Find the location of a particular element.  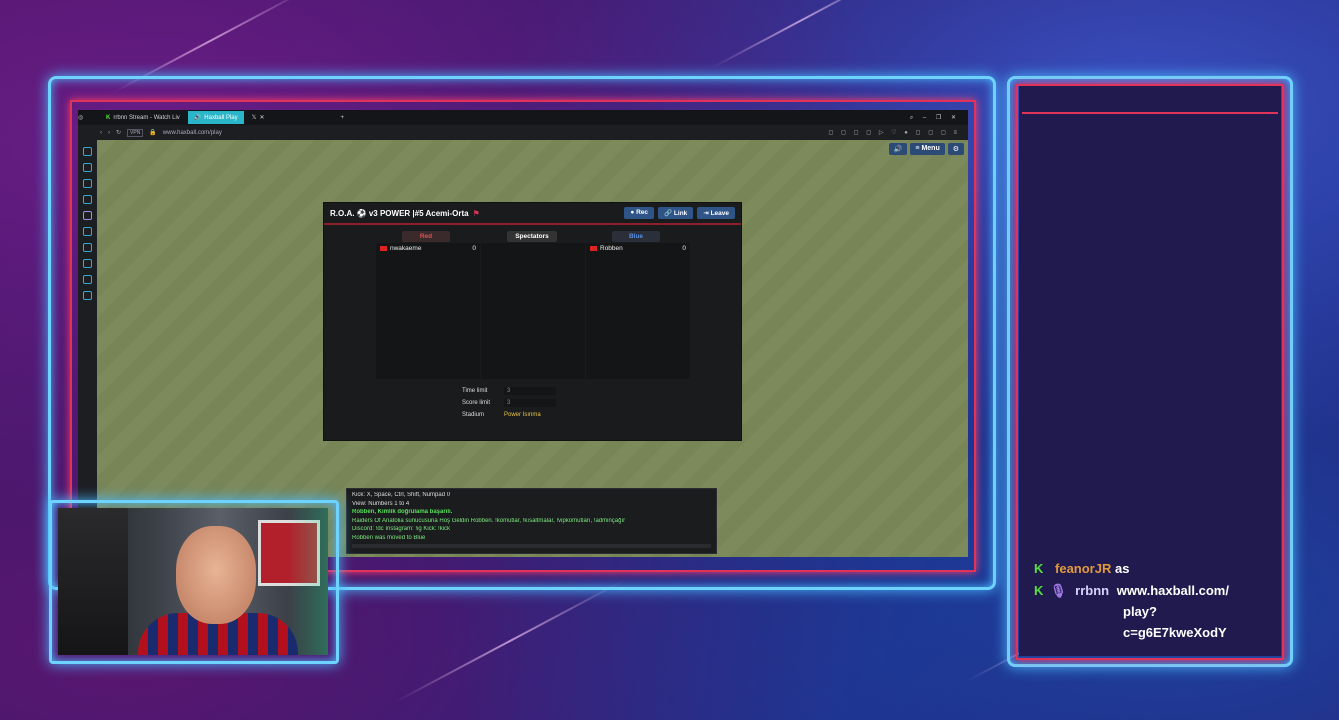

room-title: R.O.A. ⚽ v3 POWER |#5 Acemi-Orta is located at coordinates (399, 213).